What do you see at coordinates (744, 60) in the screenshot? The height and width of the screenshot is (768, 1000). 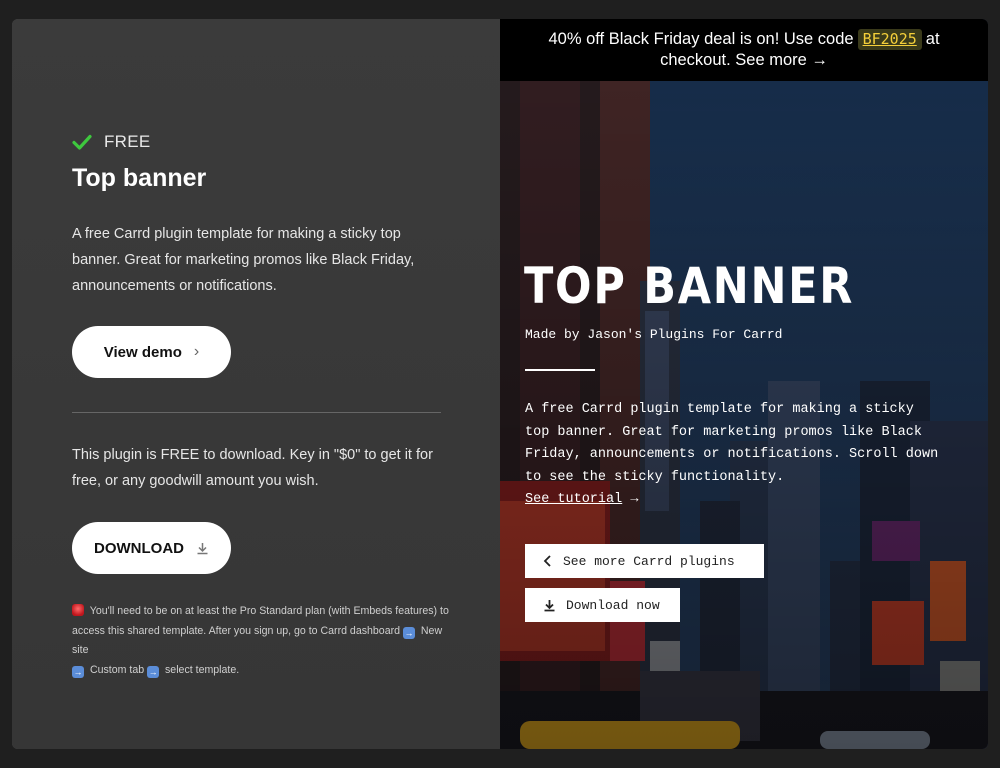 I see `banner-line-2: checkout. See more →` at bounding box center [744, 60].